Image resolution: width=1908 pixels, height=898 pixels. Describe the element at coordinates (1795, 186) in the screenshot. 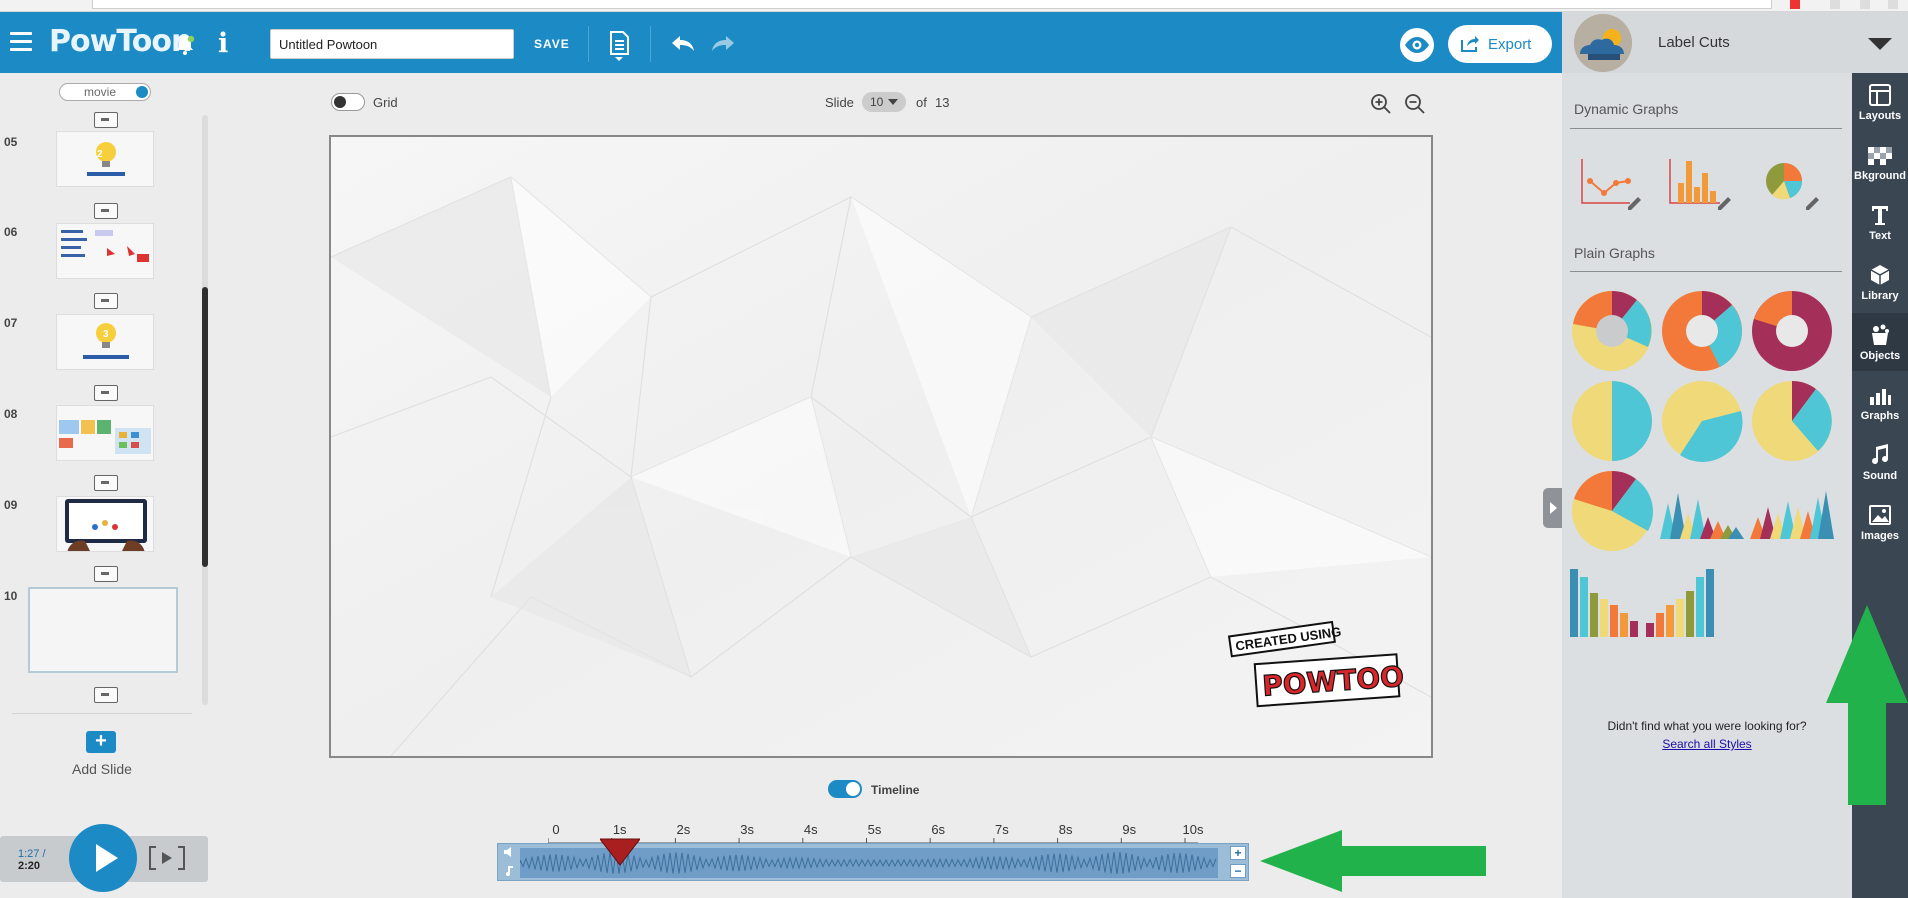

I see `dynamic-pie-graph-item` at that location.